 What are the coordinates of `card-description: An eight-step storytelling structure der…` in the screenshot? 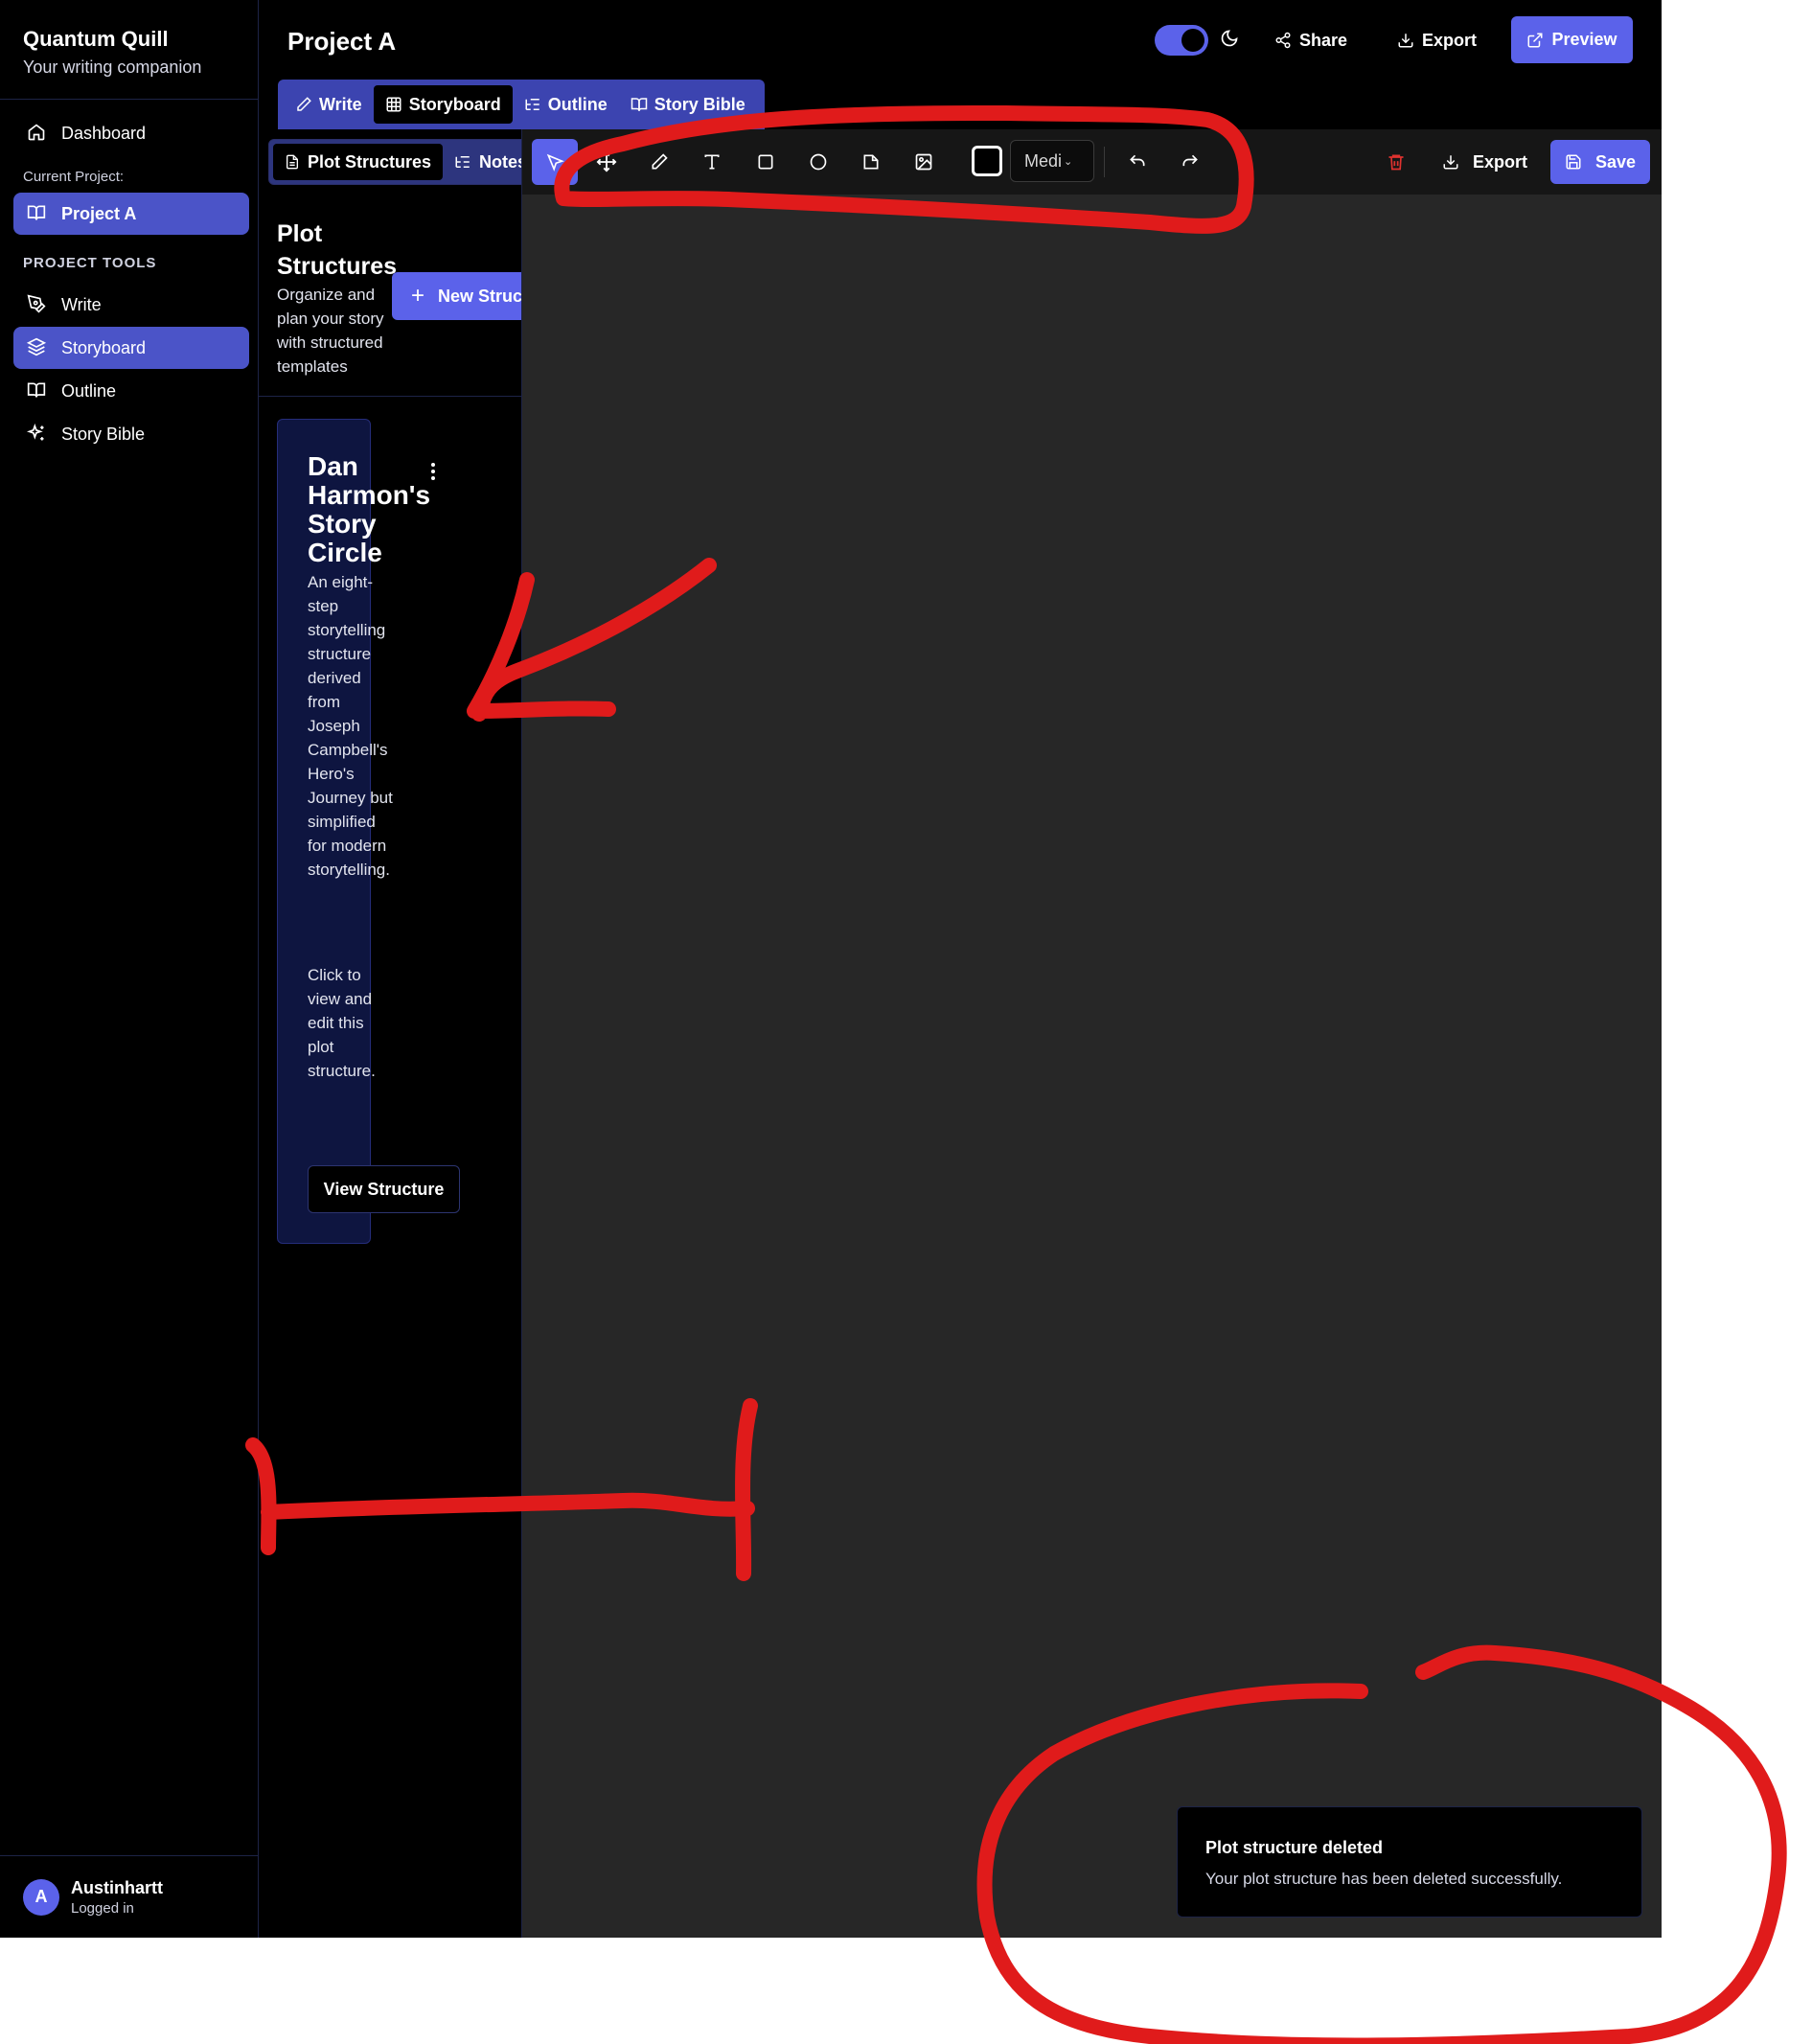 It's located at (350, 726).